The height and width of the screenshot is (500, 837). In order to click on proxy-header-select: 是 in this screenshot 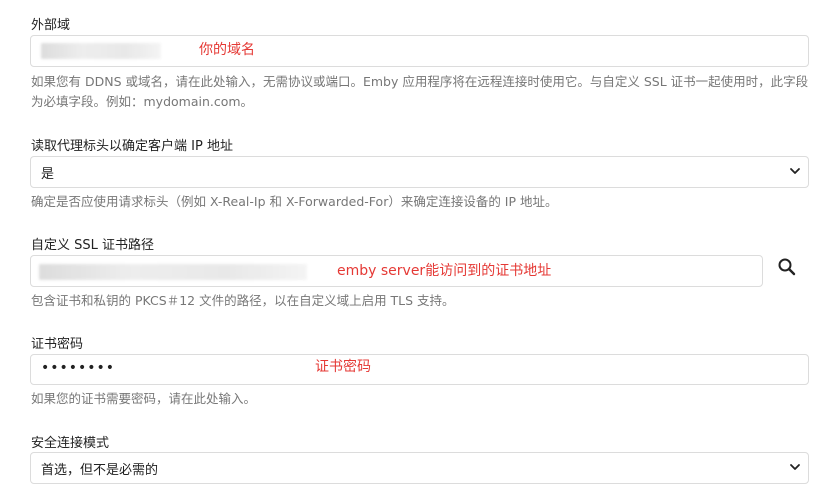, I will do `click(419, 172)`.